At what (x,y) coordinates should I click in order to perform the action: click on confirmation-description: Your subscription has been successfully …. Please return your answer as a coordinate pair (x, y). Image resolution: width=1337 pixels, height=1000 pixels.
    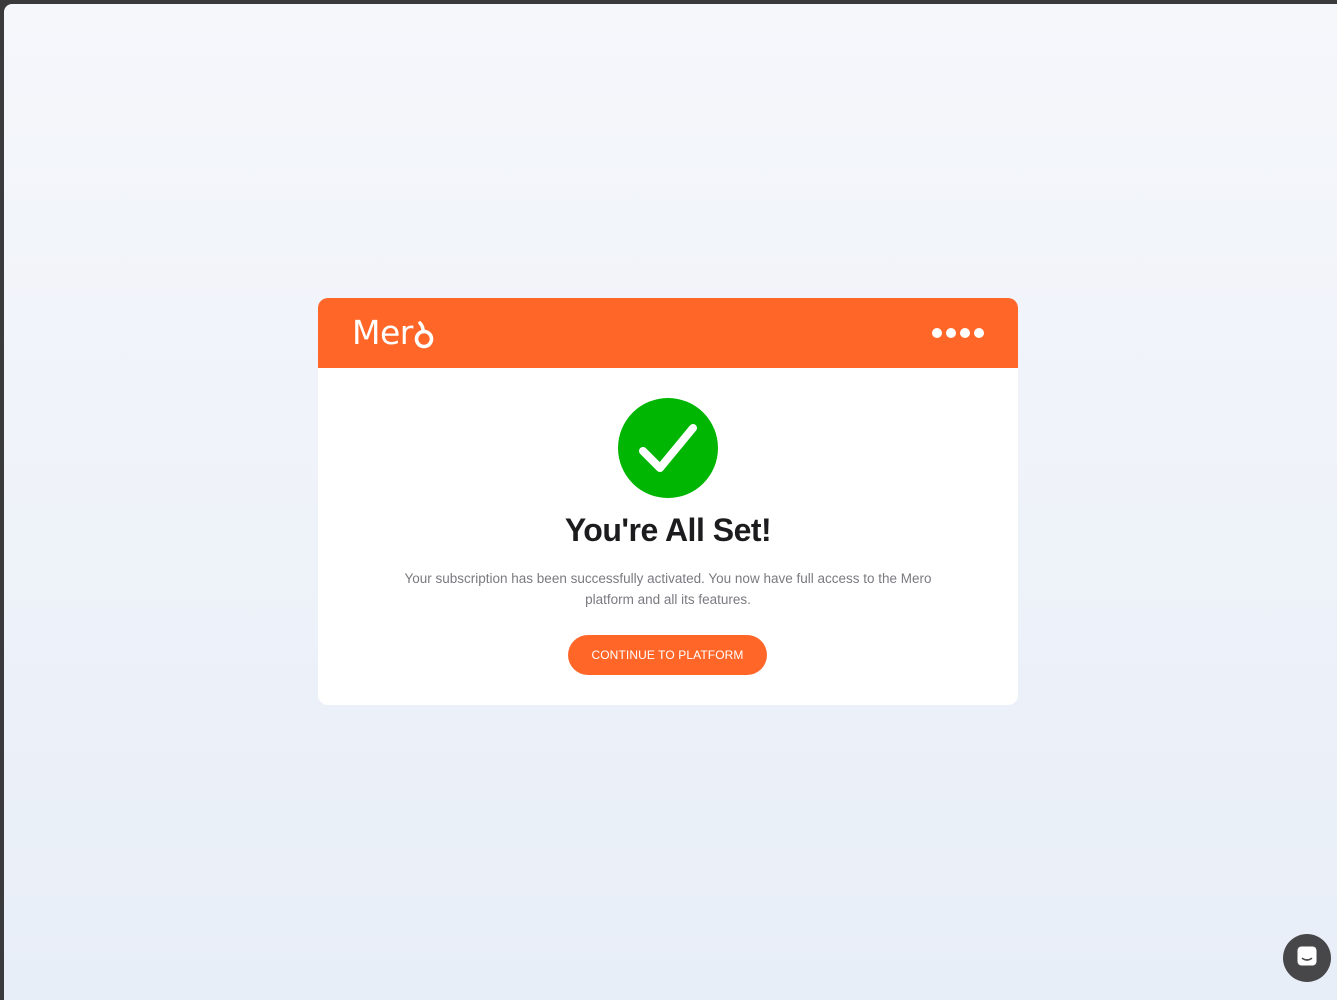
    Looking at the image, I should click on (668, 589).